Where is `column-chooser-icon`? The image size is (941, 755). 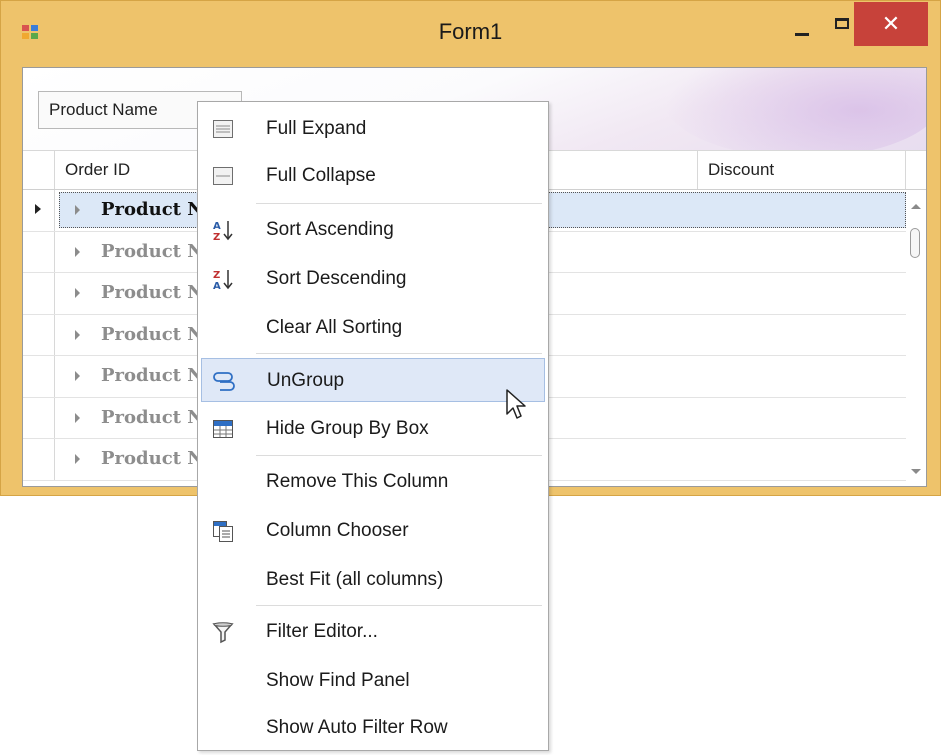
column-chooser-icon is located at coordinates (223, 531).